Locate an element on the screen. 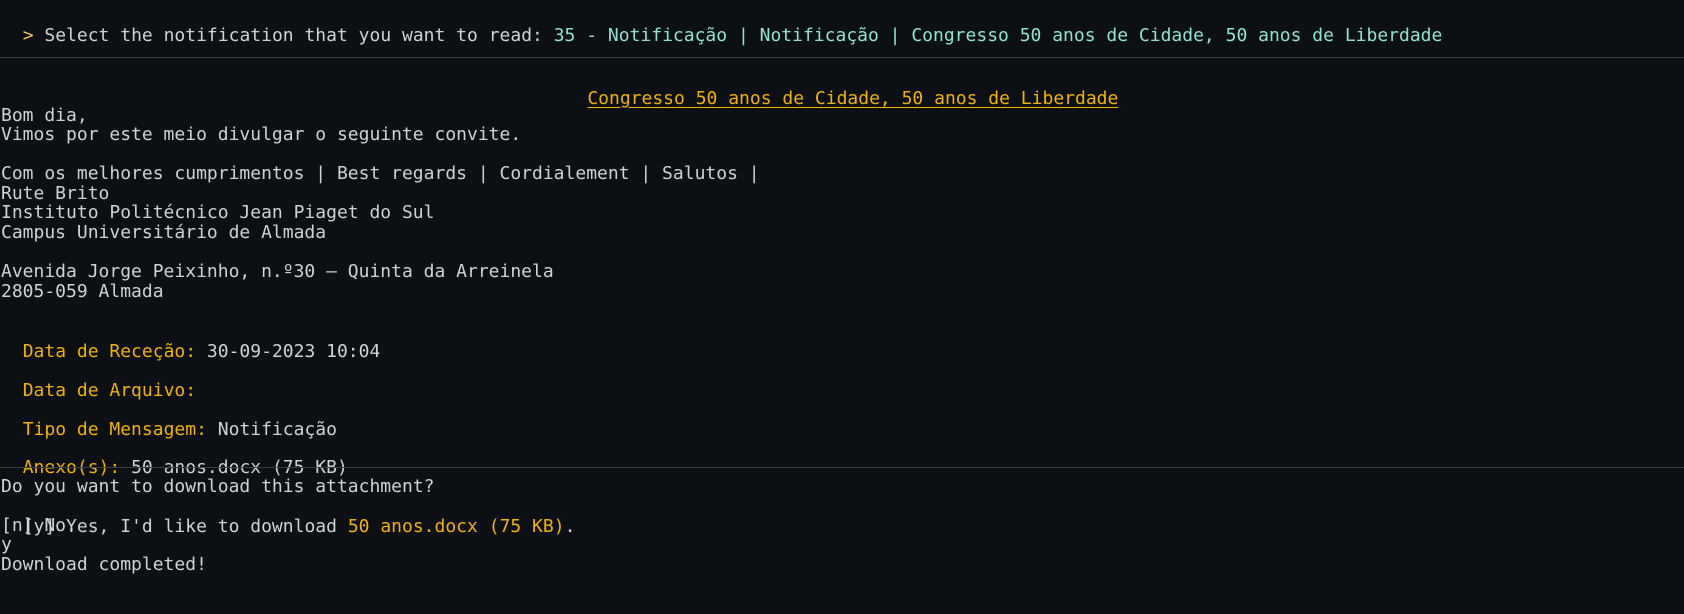 The image size is (1684, 614). attachment-field: Anexo(s): 50 anos.docx (75 KB) is located at coordinates (174, 457).